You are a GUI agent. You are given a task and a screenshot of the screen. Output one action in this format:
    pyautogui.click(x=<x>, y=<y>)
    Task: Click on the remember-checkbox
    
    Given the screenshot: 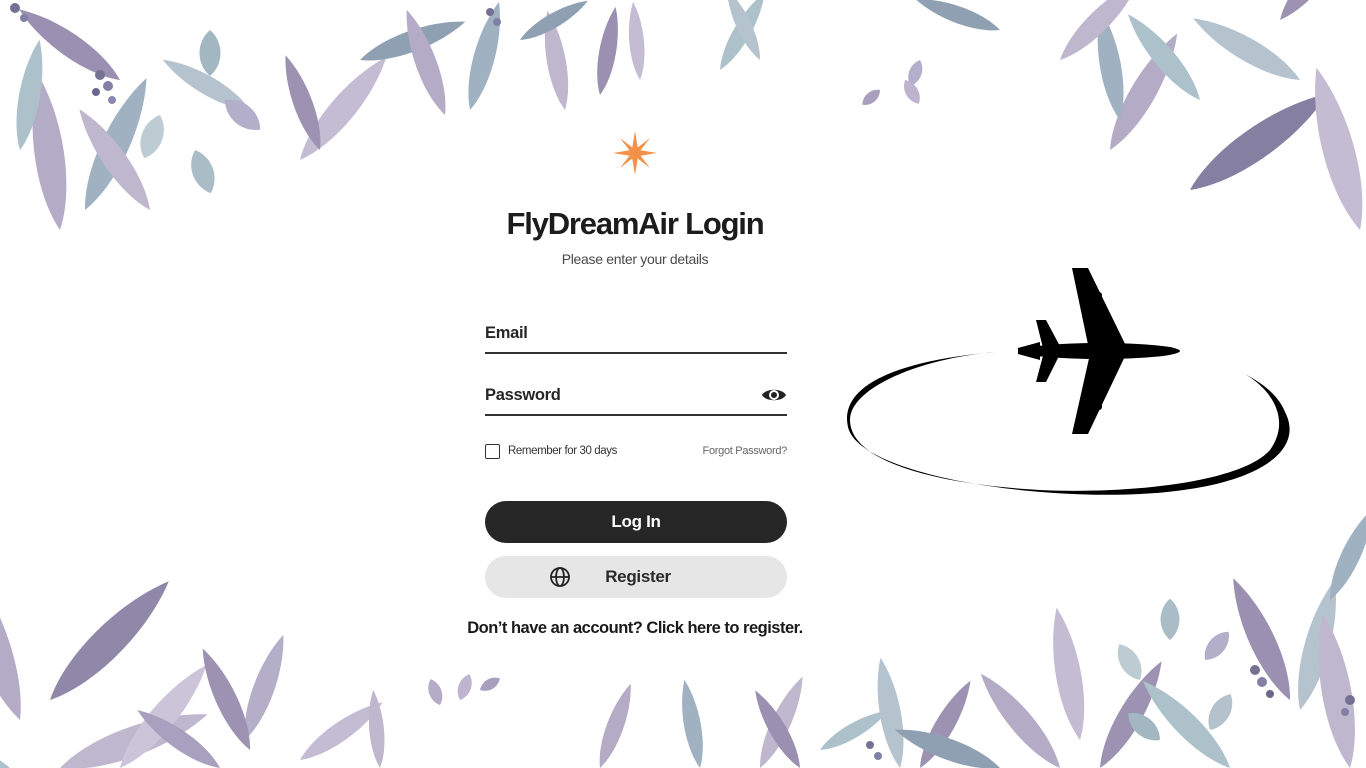 What is the action you would take?
    pyautogui.click(x=492, y=451)
    